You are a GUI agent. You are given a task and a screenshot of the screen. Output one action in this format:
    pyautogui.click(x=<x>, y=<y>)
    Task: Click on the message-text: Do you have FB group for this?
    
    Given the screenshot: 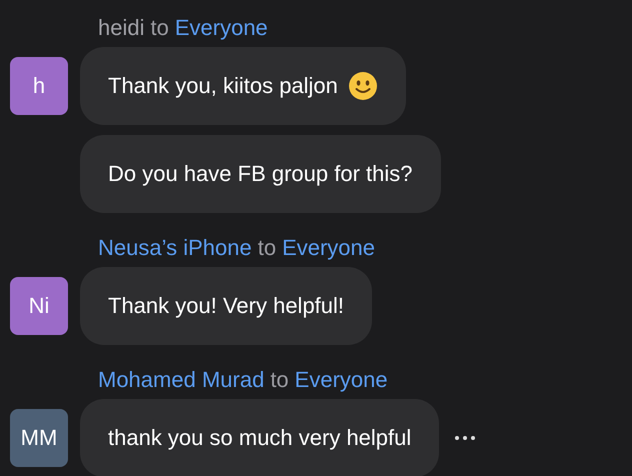 What is the action you would take?
    pyautogui.click(x=260, y=174)
    